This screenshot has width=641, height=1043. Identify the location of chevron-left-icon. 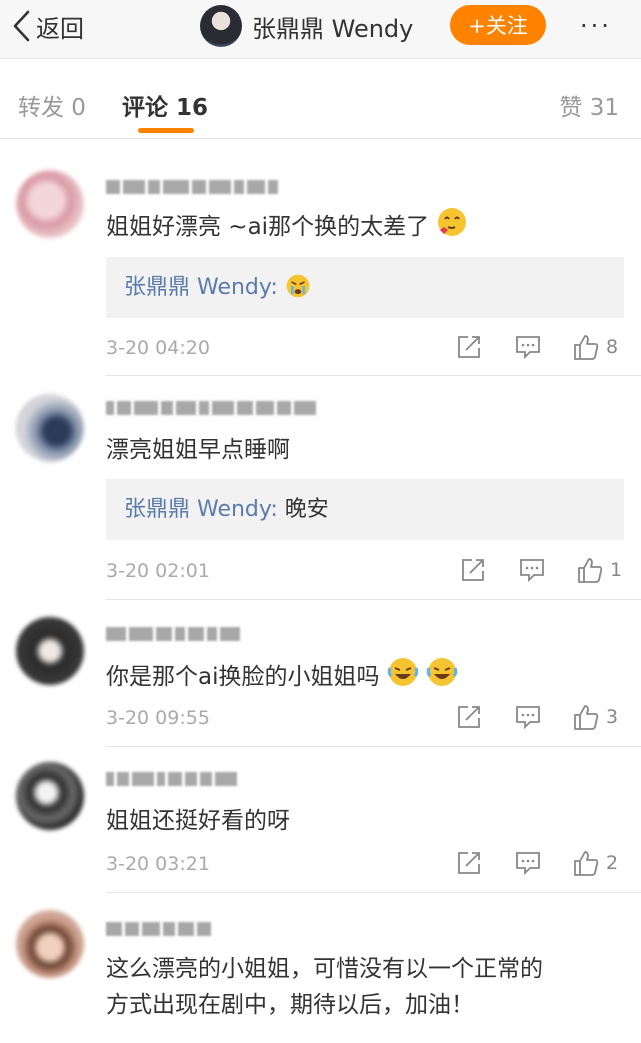
(21, 26).